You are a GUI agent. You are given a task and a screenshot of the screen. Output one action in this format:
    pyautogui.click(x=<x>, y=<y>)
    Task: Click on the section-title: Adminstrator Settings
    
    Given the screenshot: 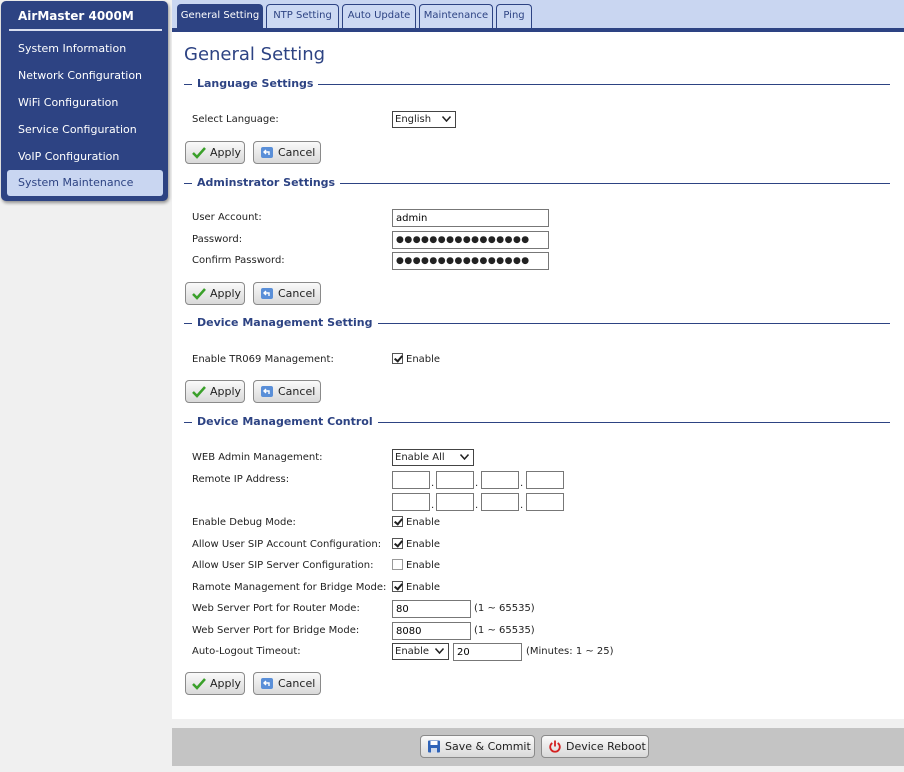 What is the action you would take?
    pyautogui.click(x=266, y=183)
    